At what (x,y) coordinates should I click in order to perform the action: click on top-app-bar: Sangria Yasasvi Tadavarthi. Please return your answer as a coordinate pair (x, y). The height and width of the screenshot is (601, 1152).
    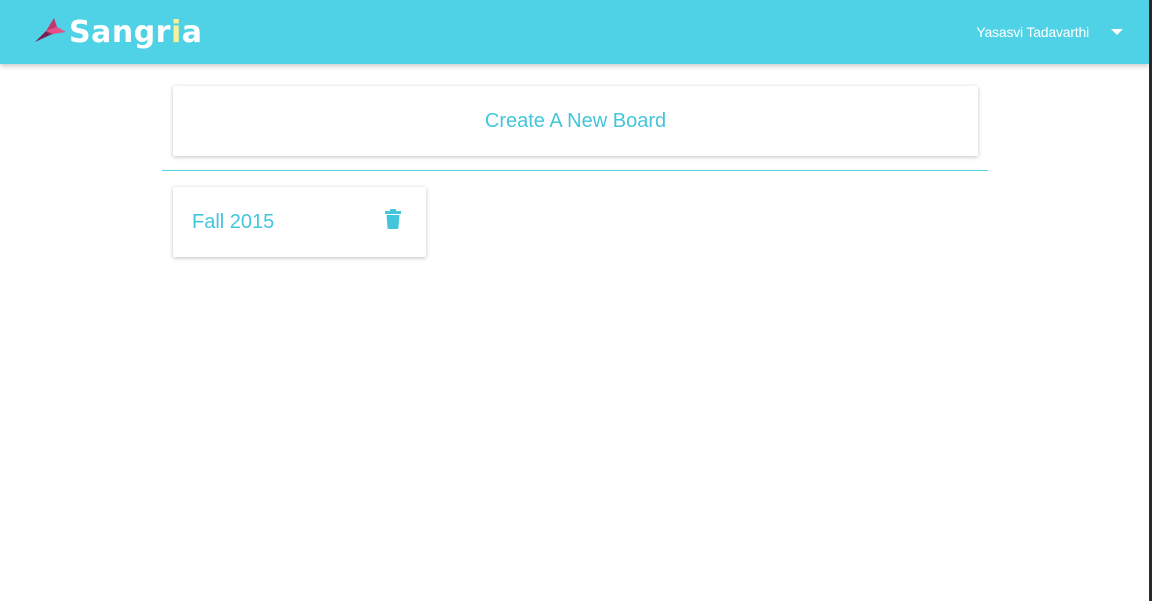
    Looking at the image, I should click on (574, 32).